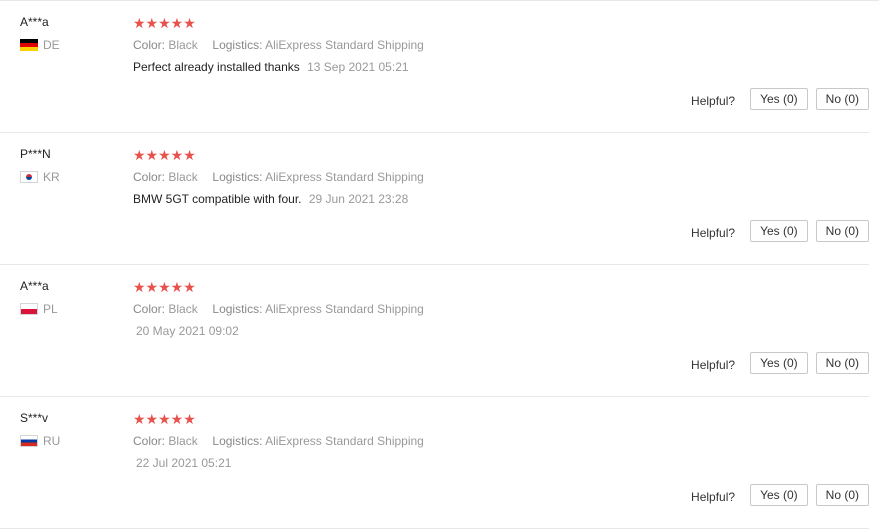 The image size is (879, 529). Describe the element at coordinates (216, 67) in the screenshot. I see `review-text: Perfect already installed thanks` at that location.